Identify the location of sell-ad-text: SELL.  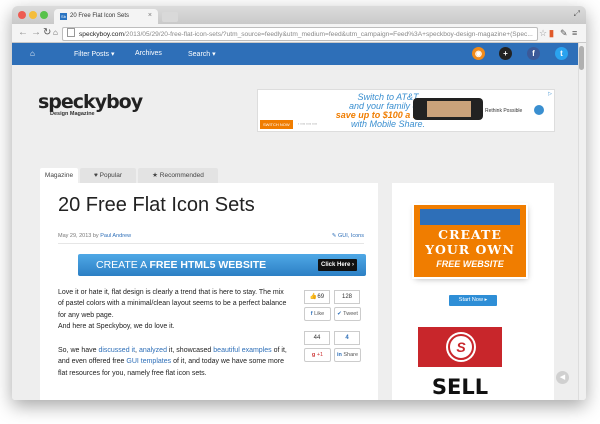
(460, 387).